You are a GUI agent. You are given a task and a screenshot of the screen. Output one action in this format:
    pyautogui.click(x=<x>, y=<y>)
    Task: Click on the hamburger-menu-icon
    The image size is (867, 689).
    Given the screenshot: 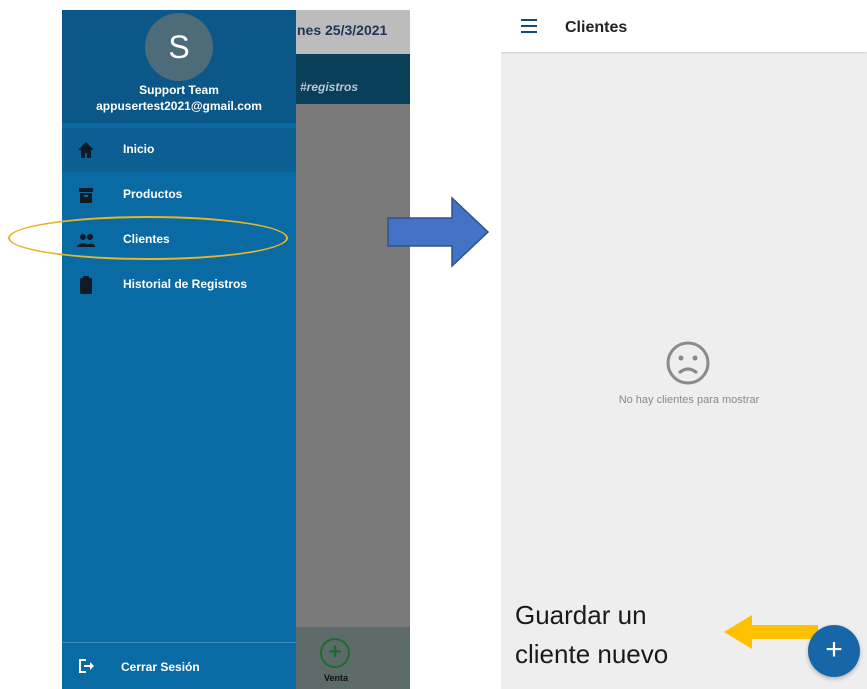 What is the action you would take?
    pyautogui.click(x=530, y=26)
    